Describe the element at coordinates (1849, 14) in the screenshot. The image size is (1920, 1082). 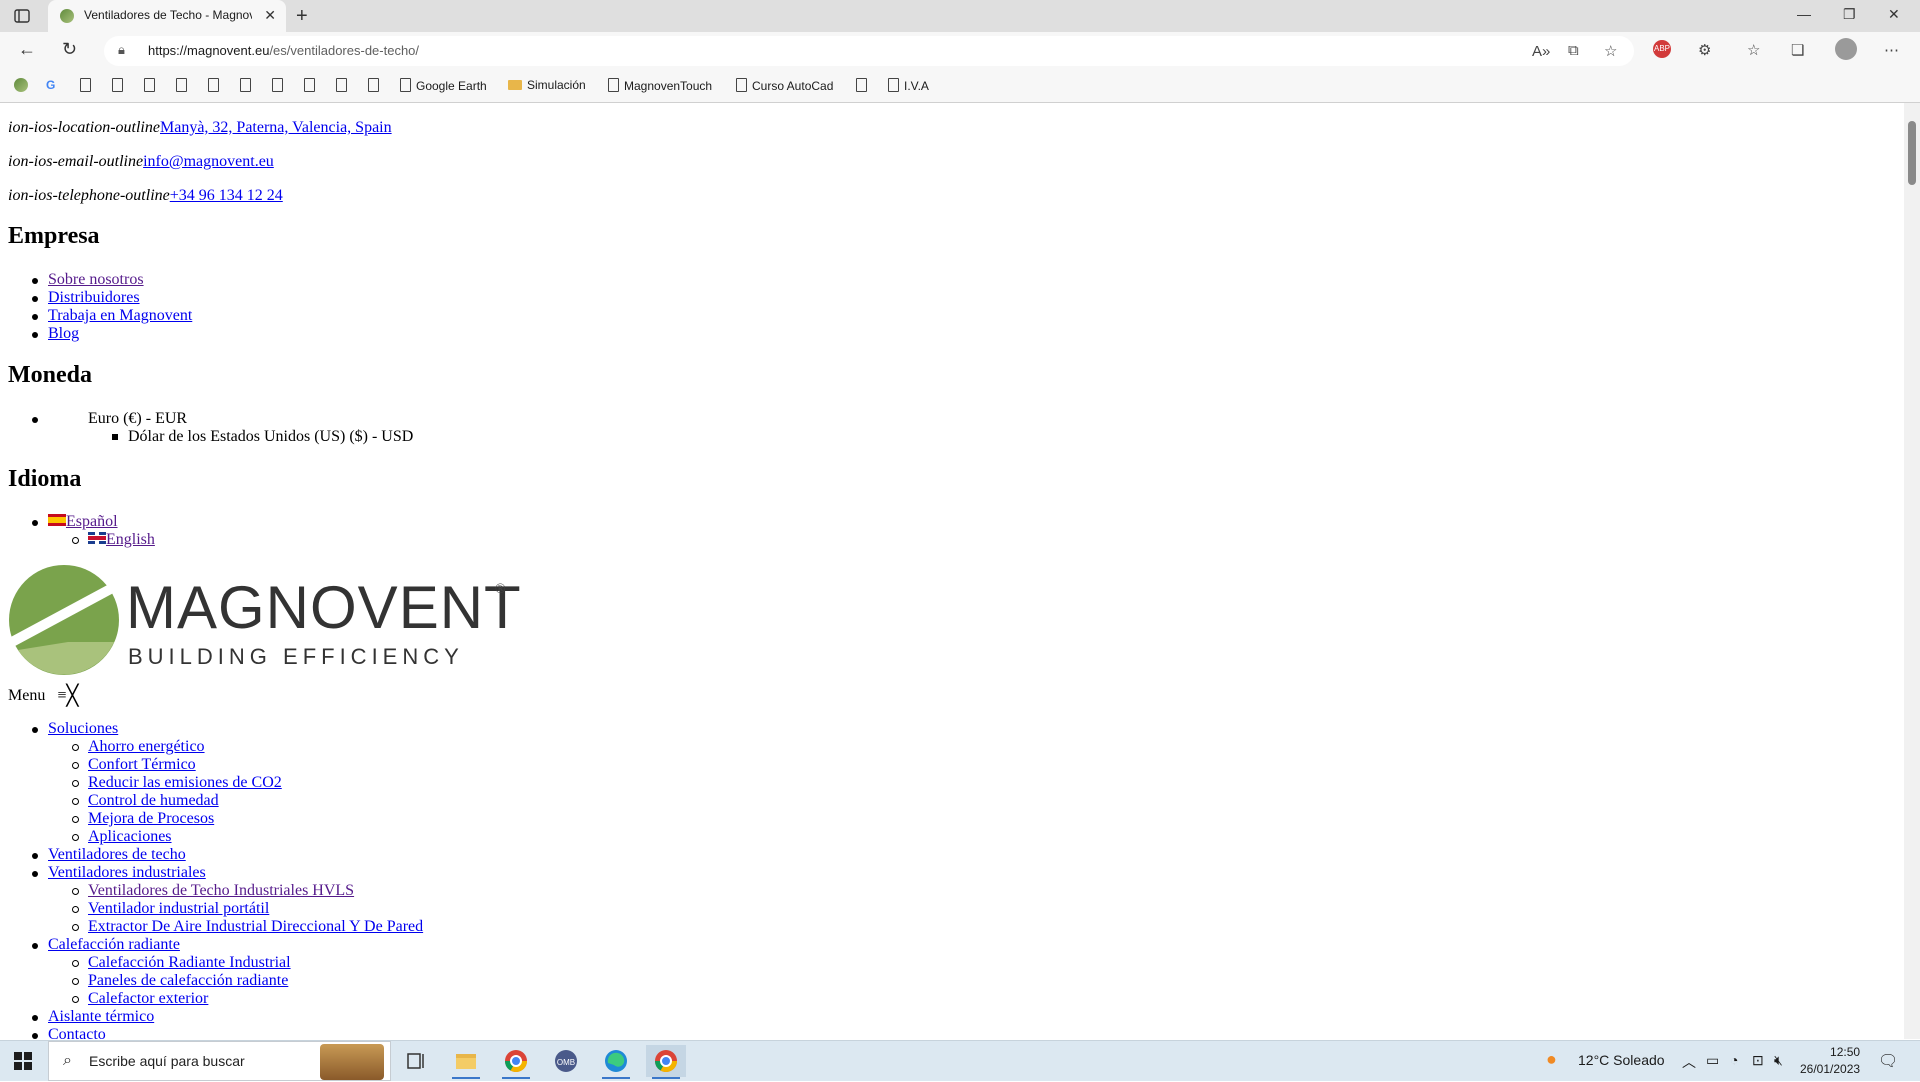
I see `restore-icon: ❐` at that location.